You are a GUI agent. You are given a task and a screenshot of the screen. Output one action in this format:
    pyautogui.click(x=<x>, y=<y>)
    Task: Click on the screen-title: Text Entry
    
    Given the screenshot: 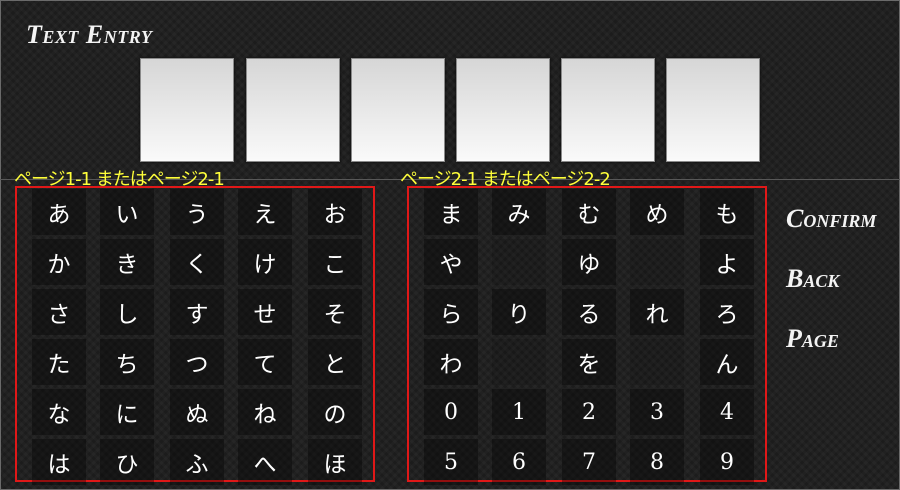 What is the action you would take?
    pyautogui.click(x=89, y=34)
    